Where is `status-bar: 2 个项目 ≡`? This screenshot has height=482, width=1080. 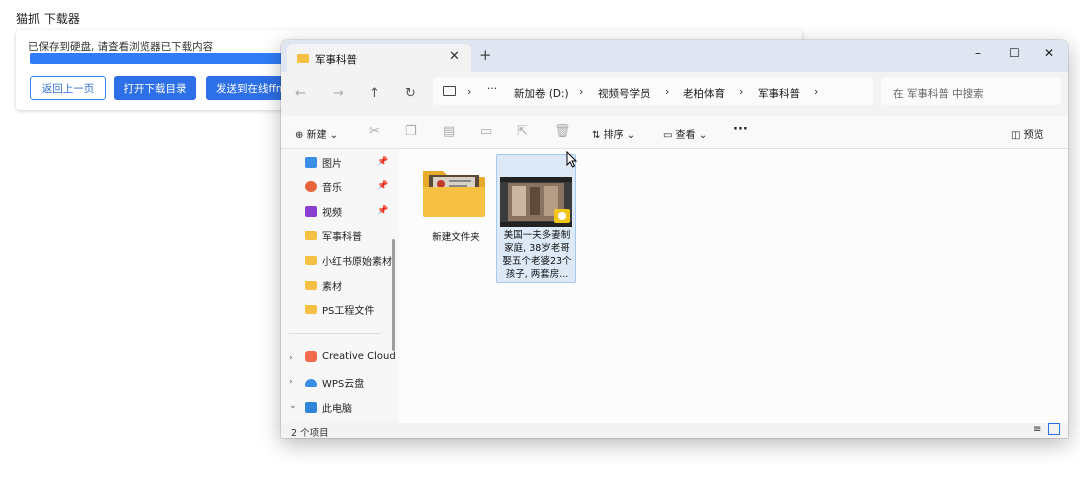
status-bar: 2 个项目 ≡ is located at coordinates (674, 430).